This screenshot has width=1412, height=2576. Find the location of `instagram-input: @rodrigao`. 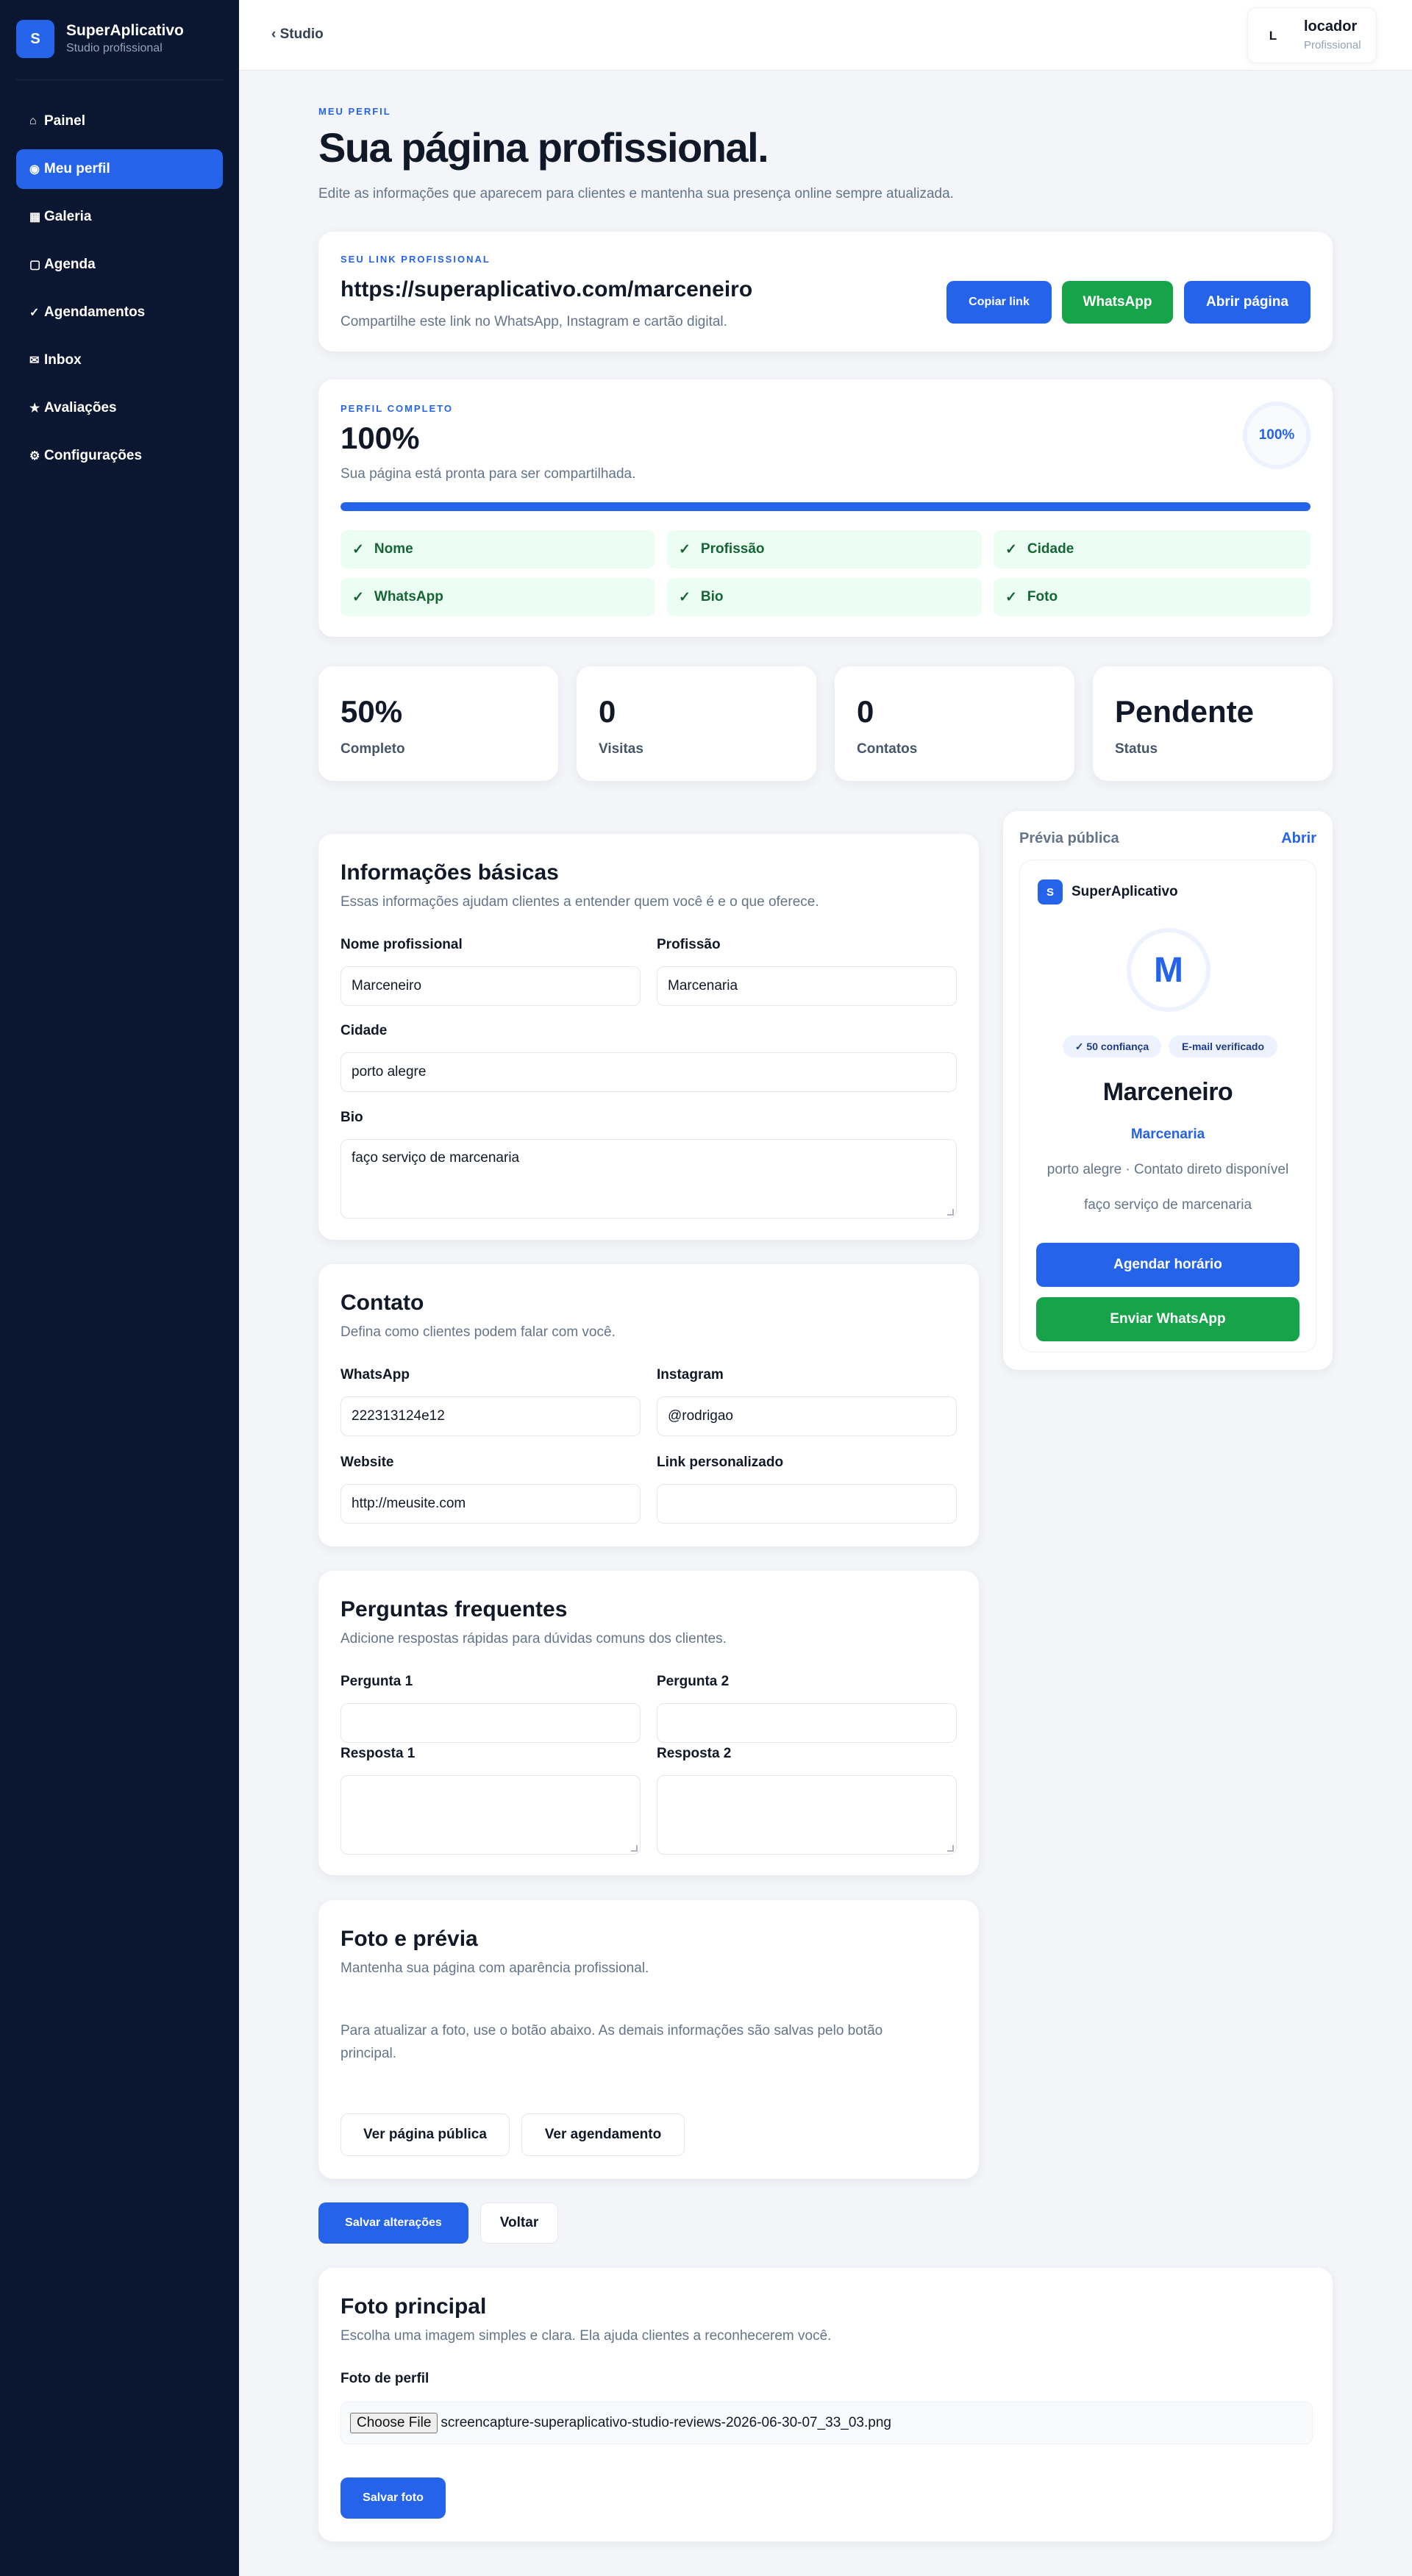

instagram-input: @rodrigao is located at coordinates (807, 1416).